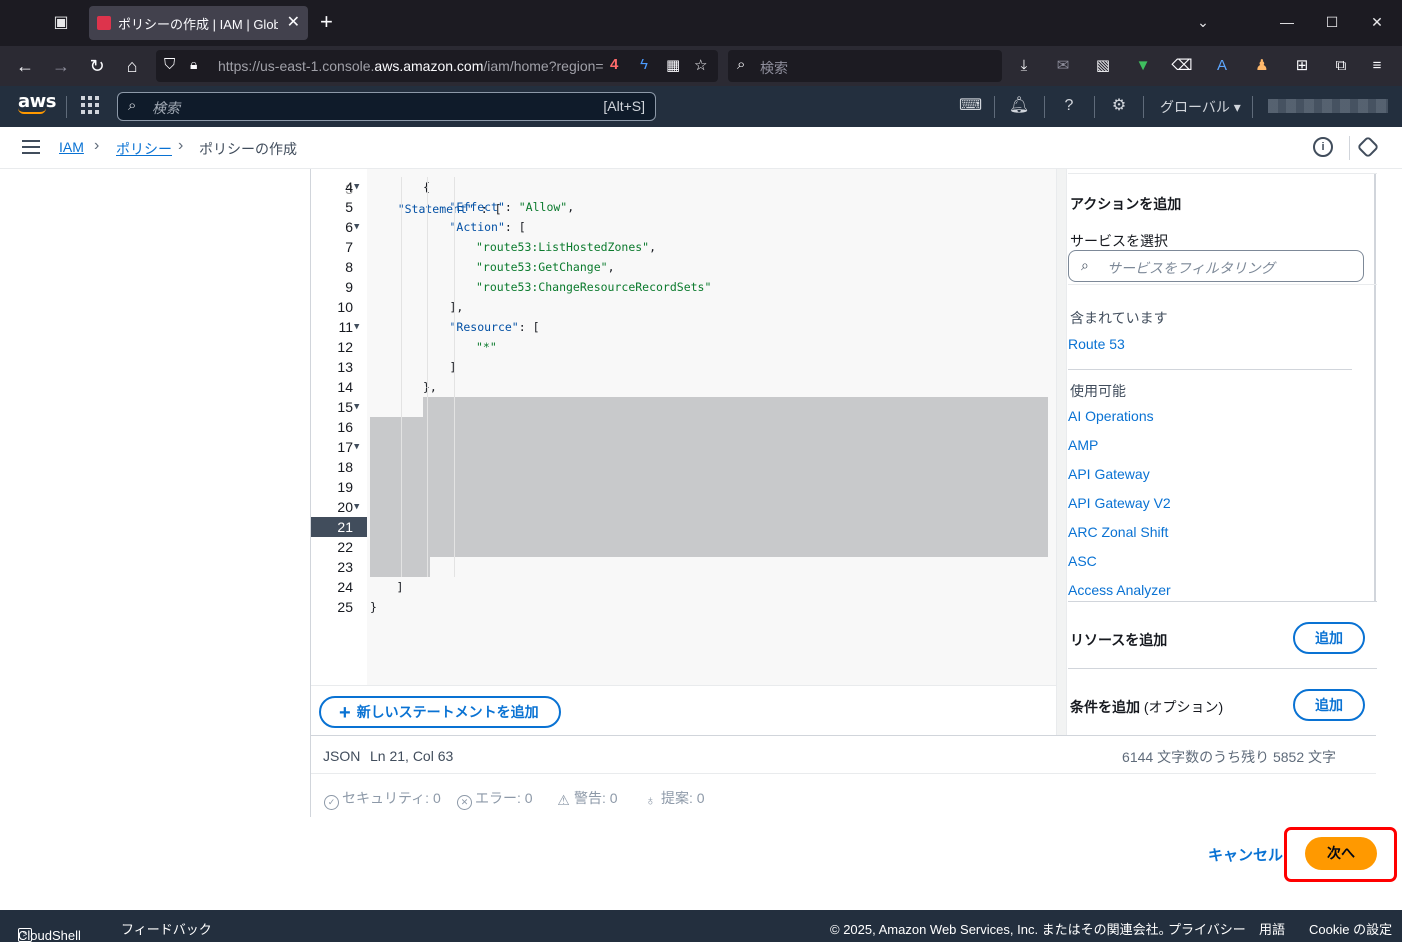 The image size is (1402, 942). I want to click on service-item: AMP, so click(1083, 445).